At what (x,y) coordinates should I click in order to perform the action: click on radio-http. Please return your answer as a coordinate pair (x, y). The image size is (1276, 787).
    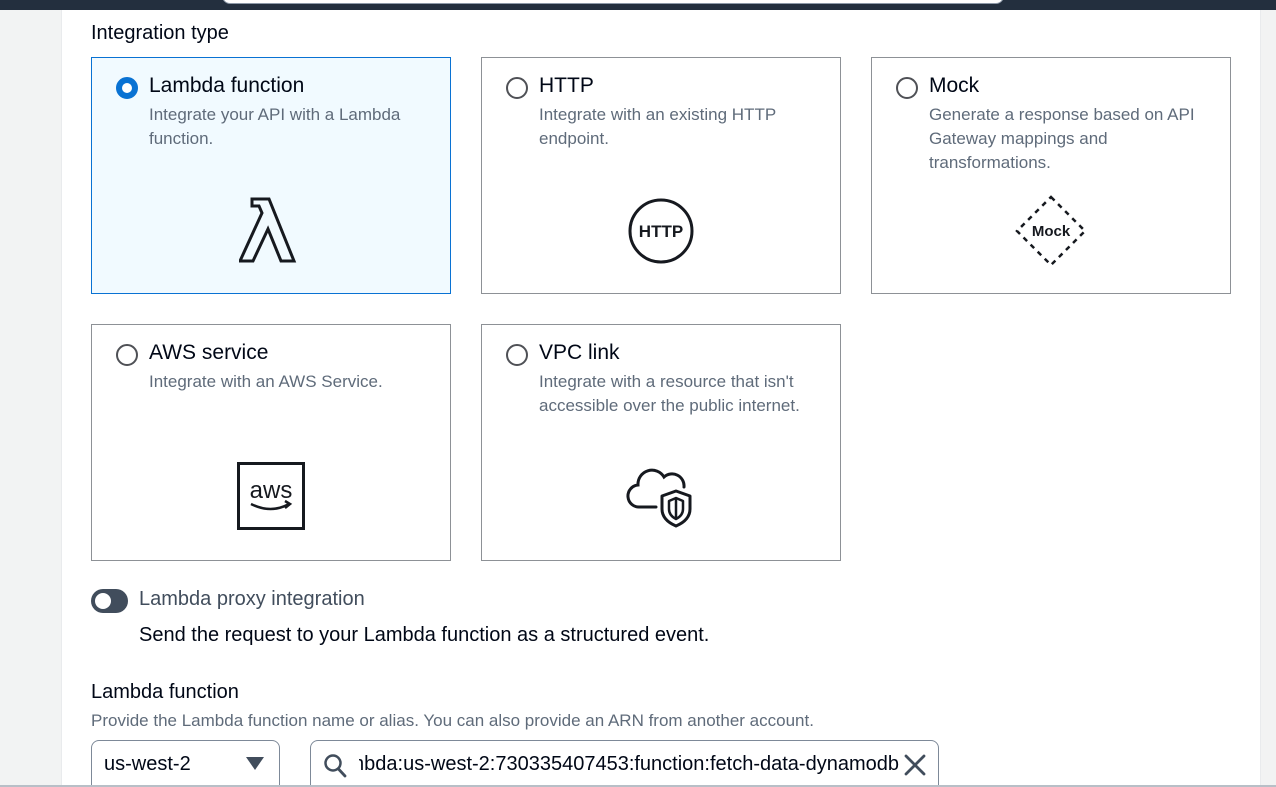
    Looking at the image, I should click on (517, 88).